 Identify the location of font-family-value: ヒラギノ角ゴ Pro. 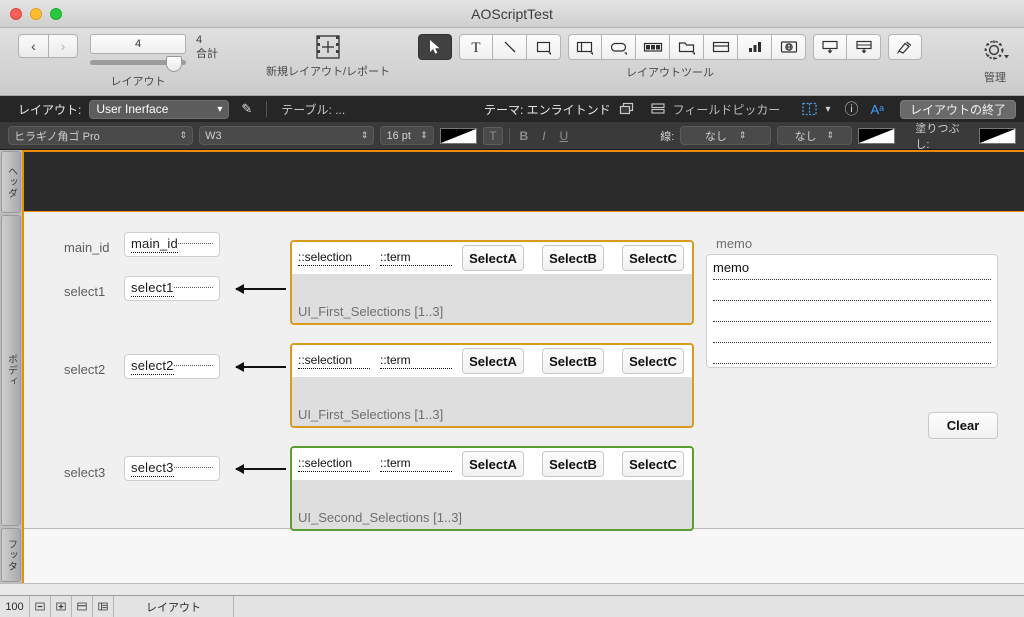
(57, 136).